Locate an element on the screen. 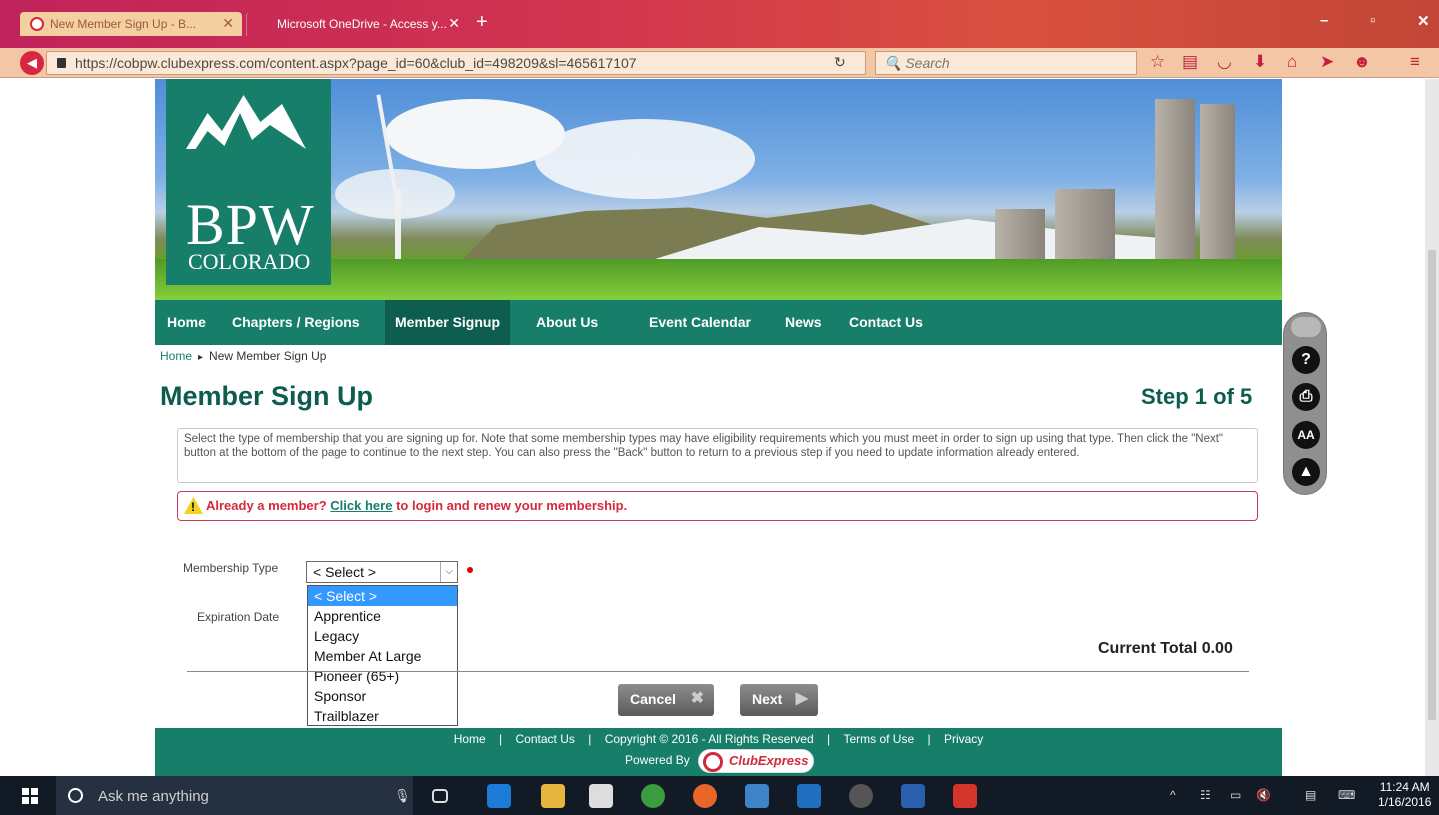  up-arrow-icon: ▲ is located at coordinates (1306, 472).